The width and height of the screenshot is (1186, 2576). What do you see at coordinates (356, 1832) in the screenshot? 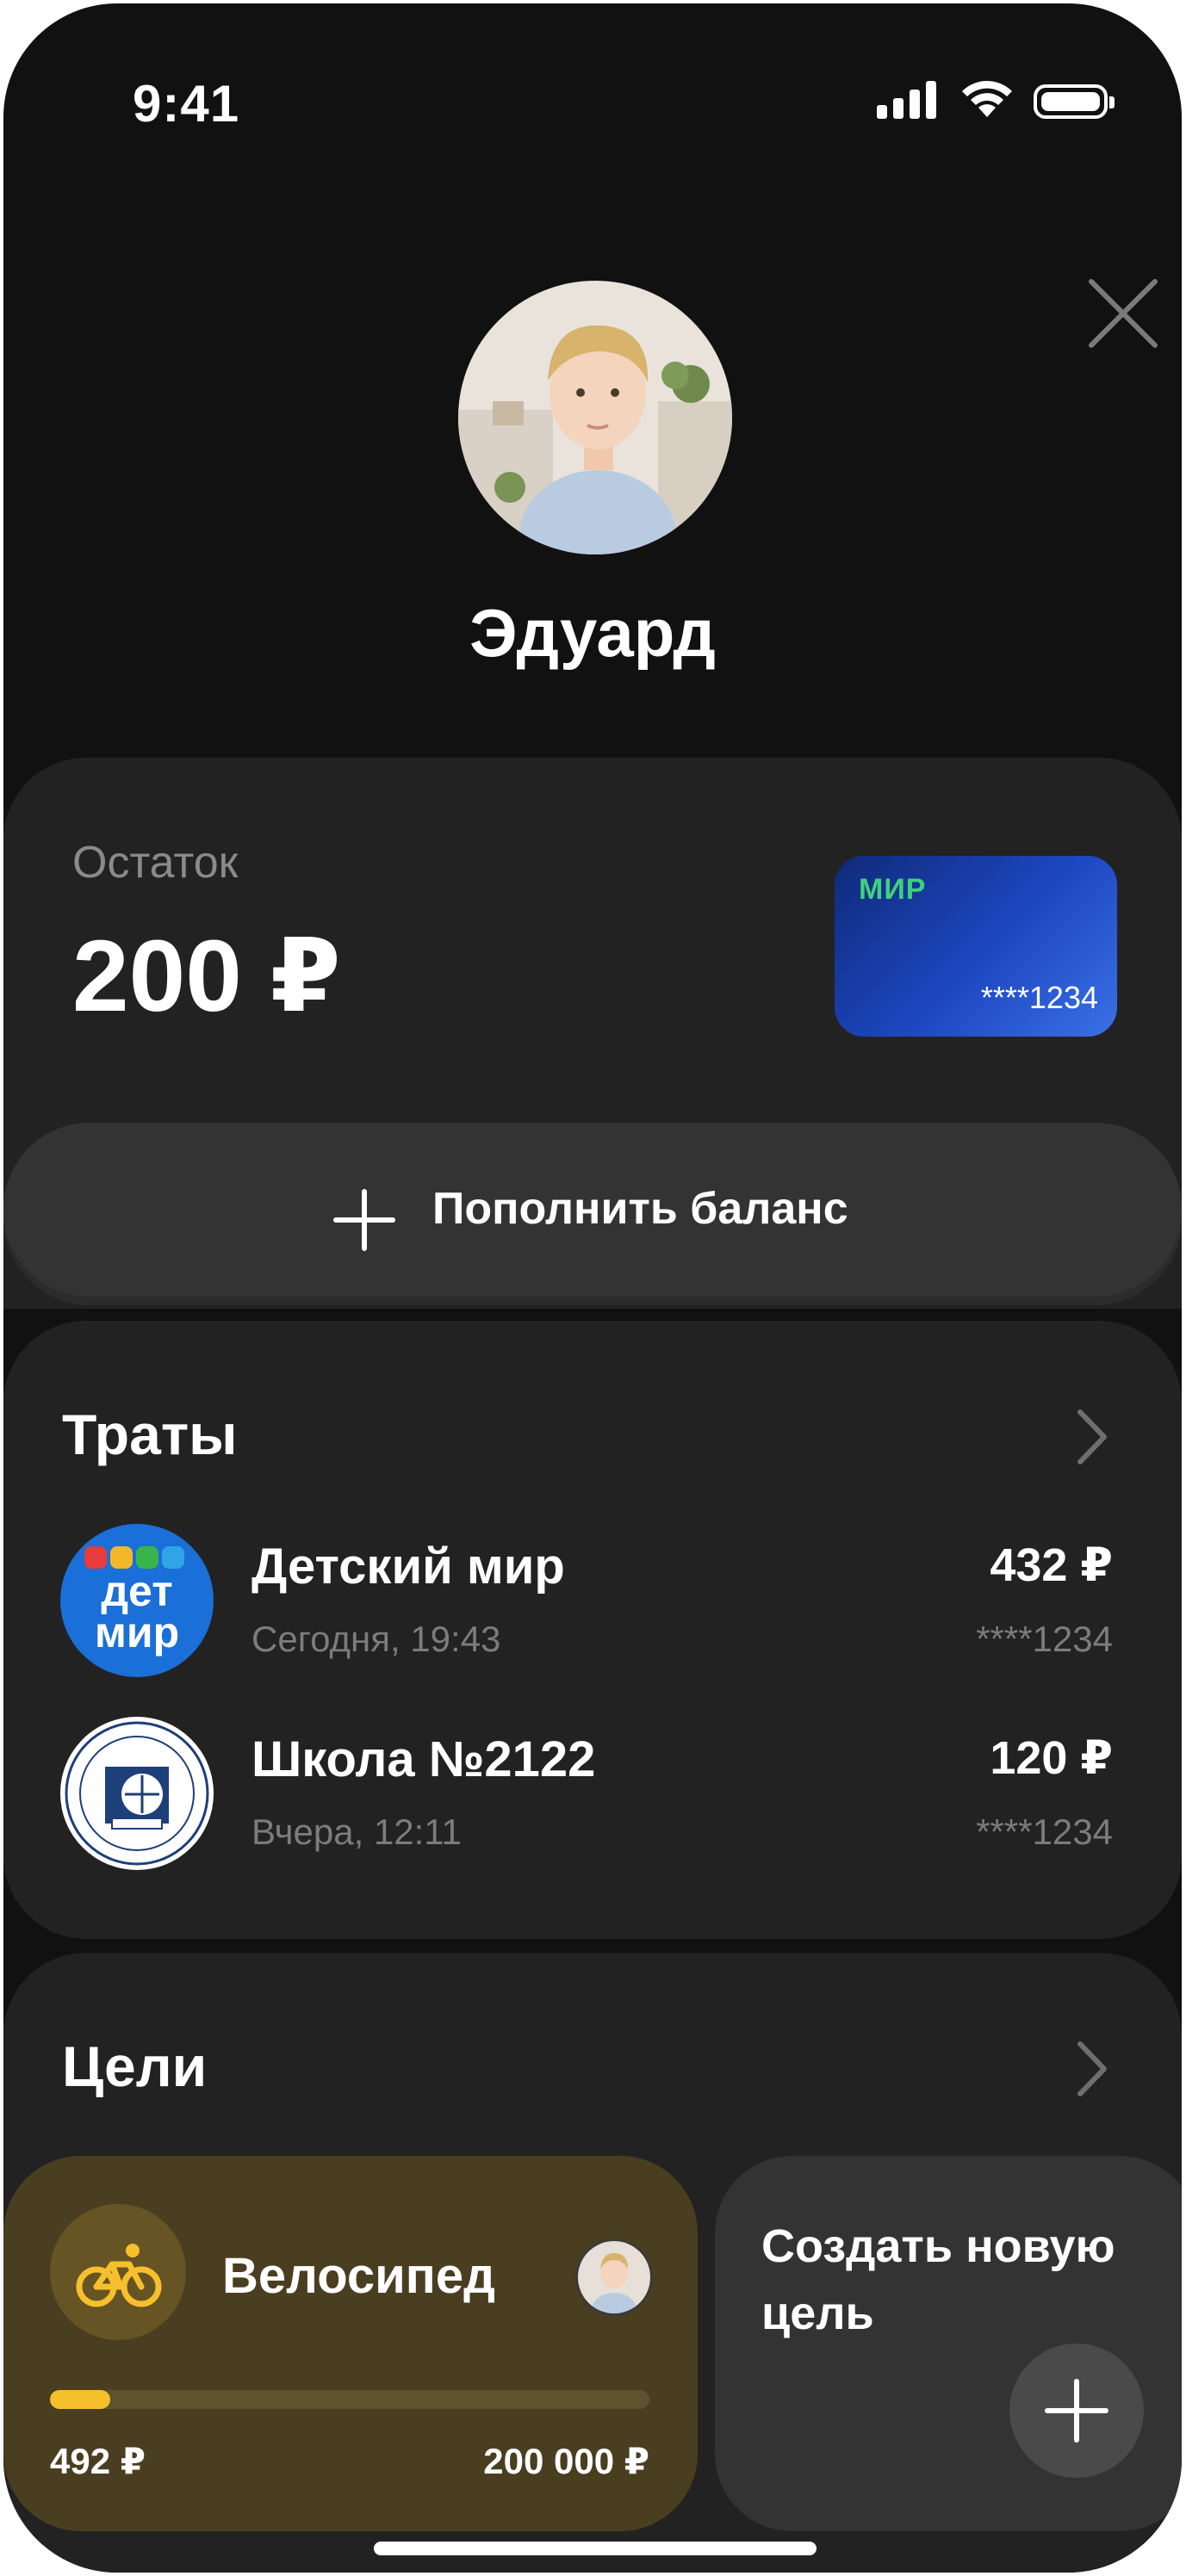
I see `transaction-date: Вчера, 12:11` at bounding box center [356, 1832].